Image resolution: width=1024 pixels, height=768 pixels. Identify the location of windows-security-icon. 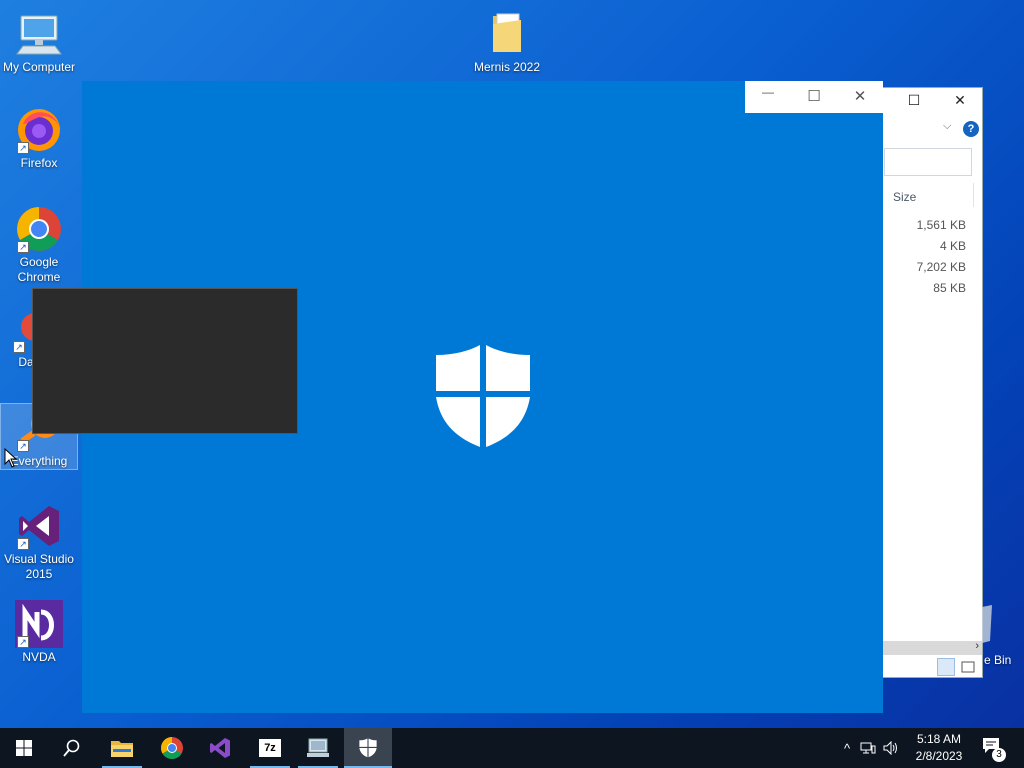
(368, 748).